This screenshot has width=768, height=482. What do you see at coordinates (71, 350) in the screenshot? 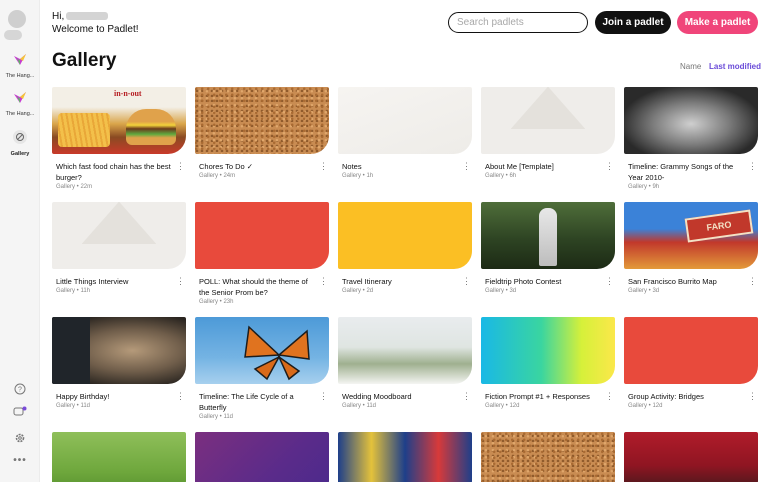
I see `doorway-image` at bounding box center [71, 350].